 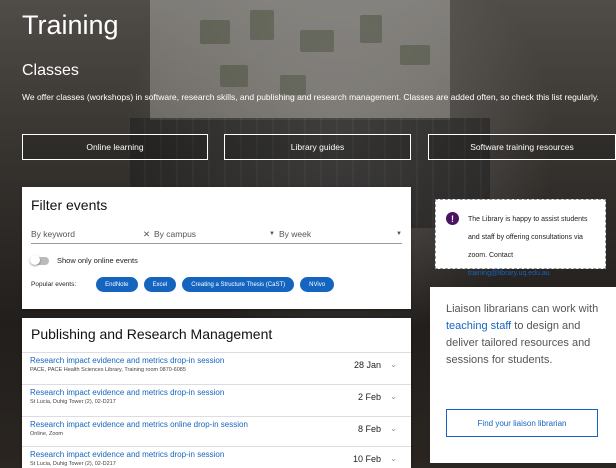 I want to click on chip-nvivo: NVivo, so click(x=317, y=284).